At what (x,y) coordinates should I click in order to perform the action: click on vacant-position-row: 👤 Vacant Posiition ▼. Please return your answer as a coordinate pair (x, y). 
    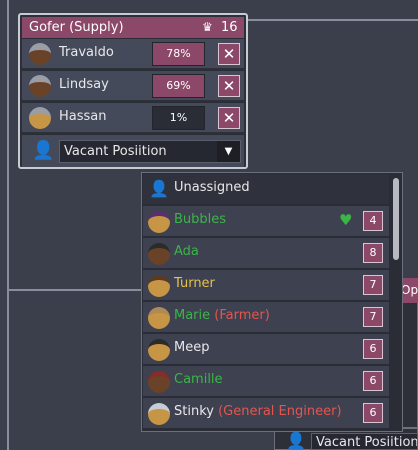
    Looking at the image, I should click on (133, 150).